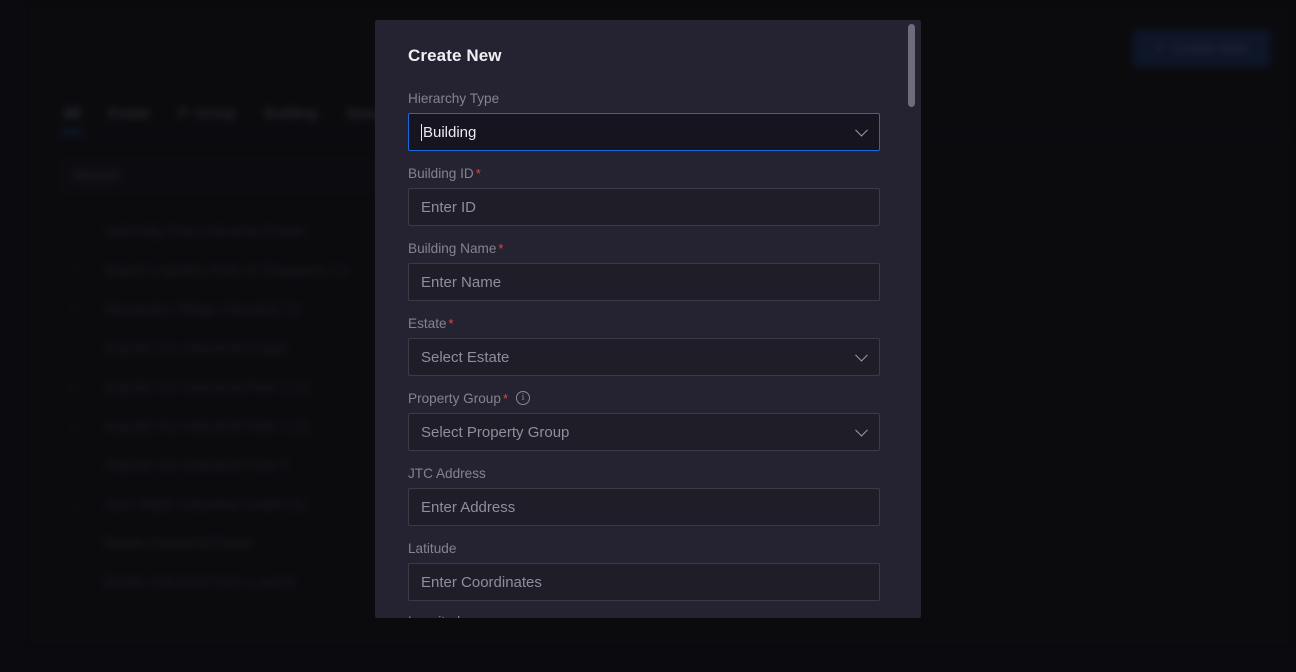  Describe the element at coordinates (12, 336) in the screenshot. I see `window-frame-left` at that location.